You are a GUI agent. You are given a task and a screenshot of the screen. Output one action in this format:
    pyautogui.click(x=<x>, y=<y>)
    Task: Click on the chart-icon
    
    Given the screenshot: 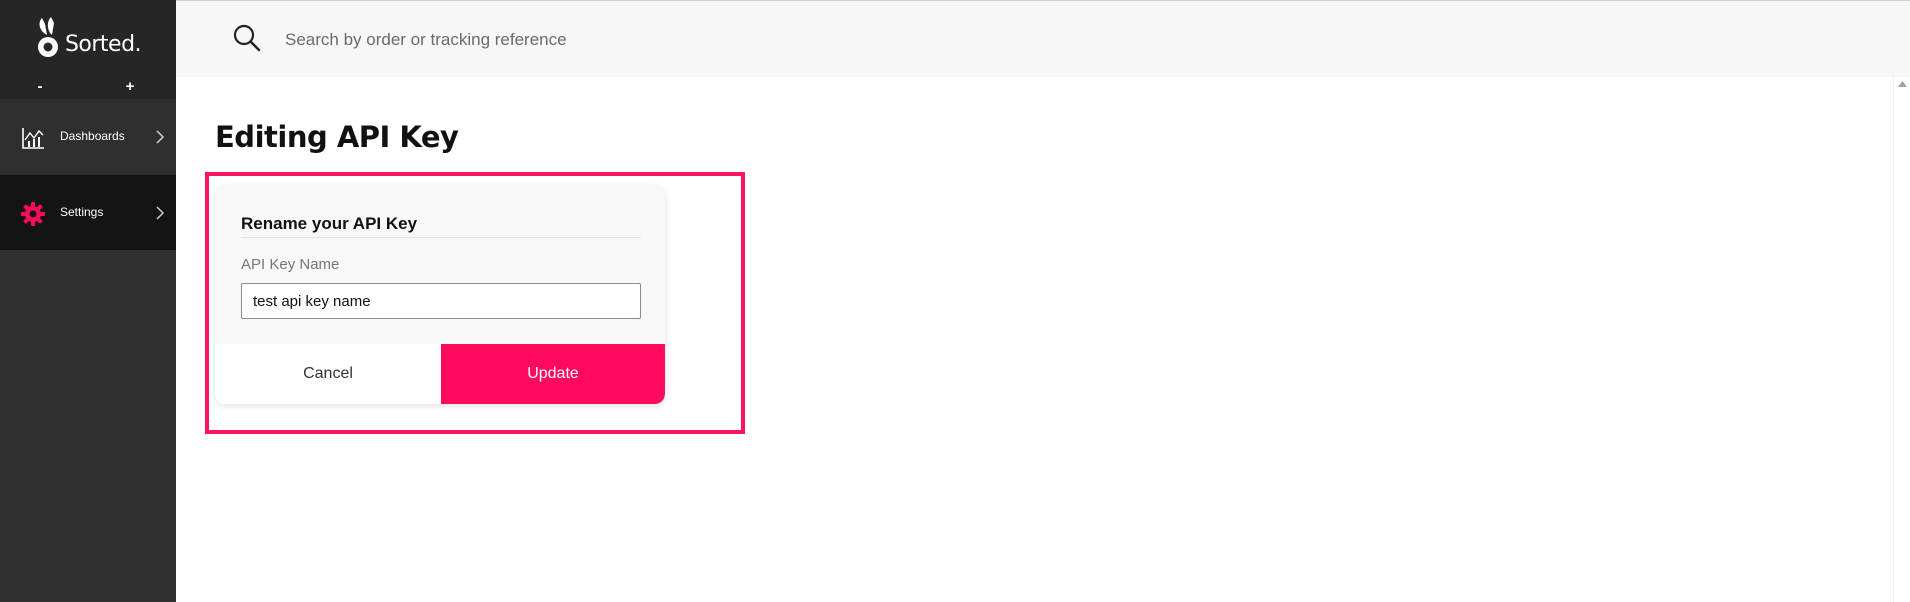 What is the action you would take?
    pyautogui.click(x=33, y=138)
    